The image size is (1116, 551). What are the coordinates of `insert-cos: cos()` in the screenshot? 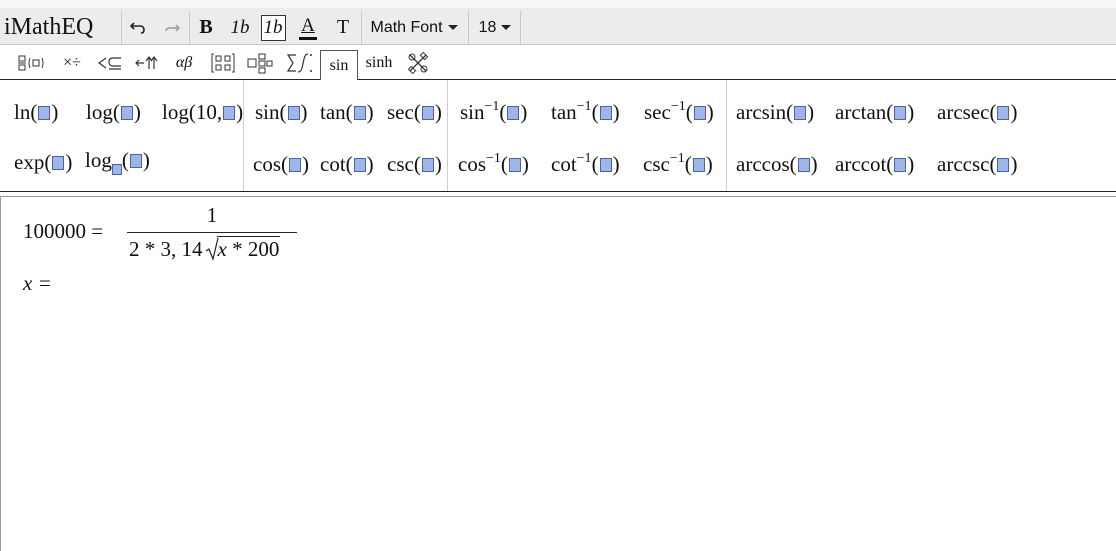 It's located at (281, 164).